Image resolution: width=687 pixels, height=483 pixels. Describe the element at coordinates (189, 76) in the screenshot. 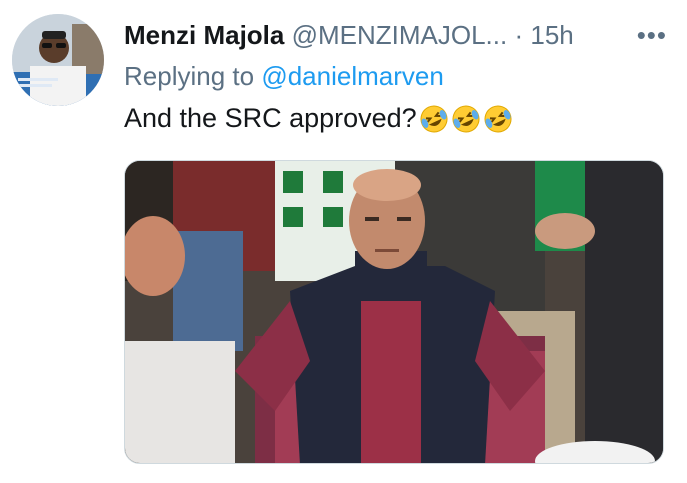

I see `reply-prefix: Replying to` at that location.